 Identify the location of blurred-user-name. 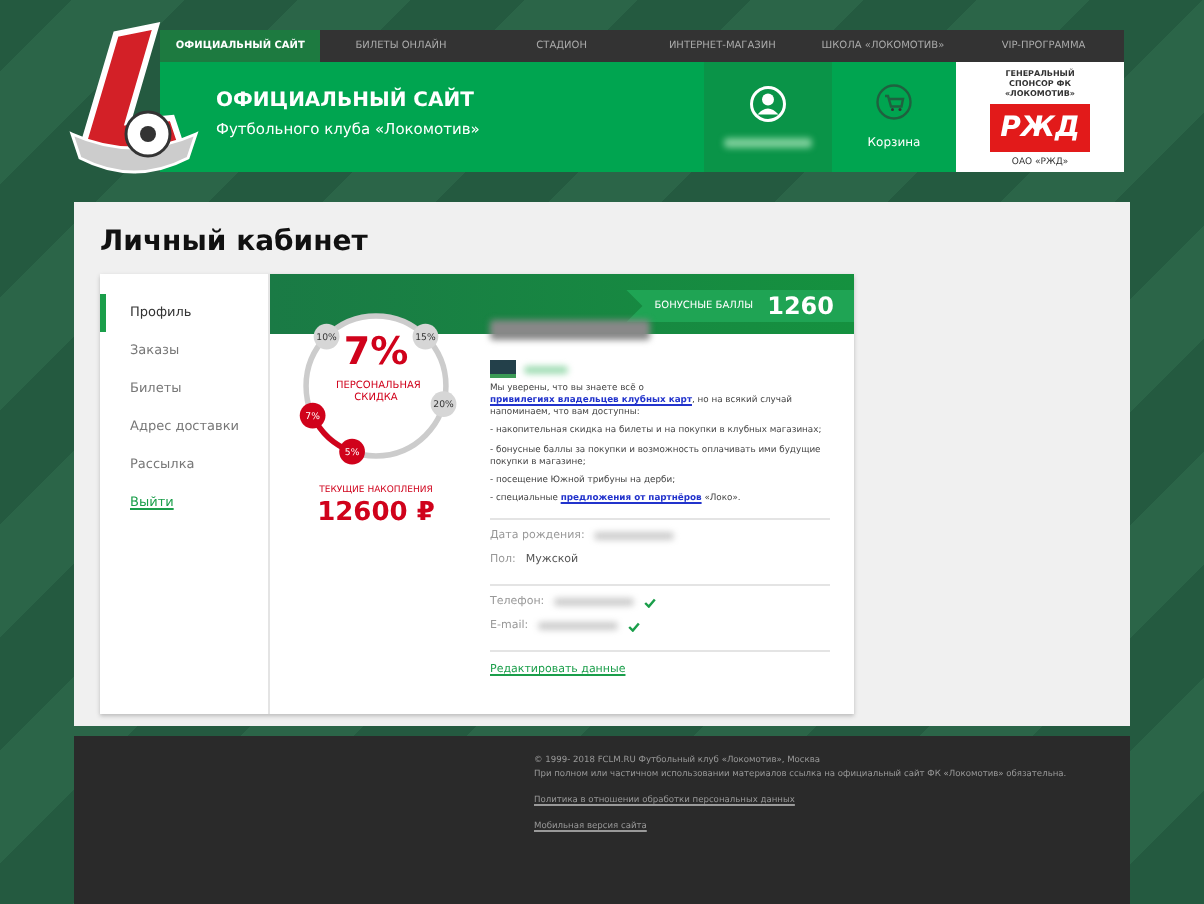
(768, 143).